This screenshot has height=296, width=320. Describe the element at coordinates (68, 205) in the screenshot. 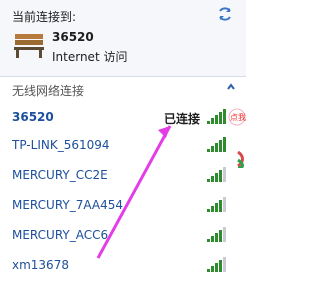

I see `network-label: MERCURY_7AA454` at that location.